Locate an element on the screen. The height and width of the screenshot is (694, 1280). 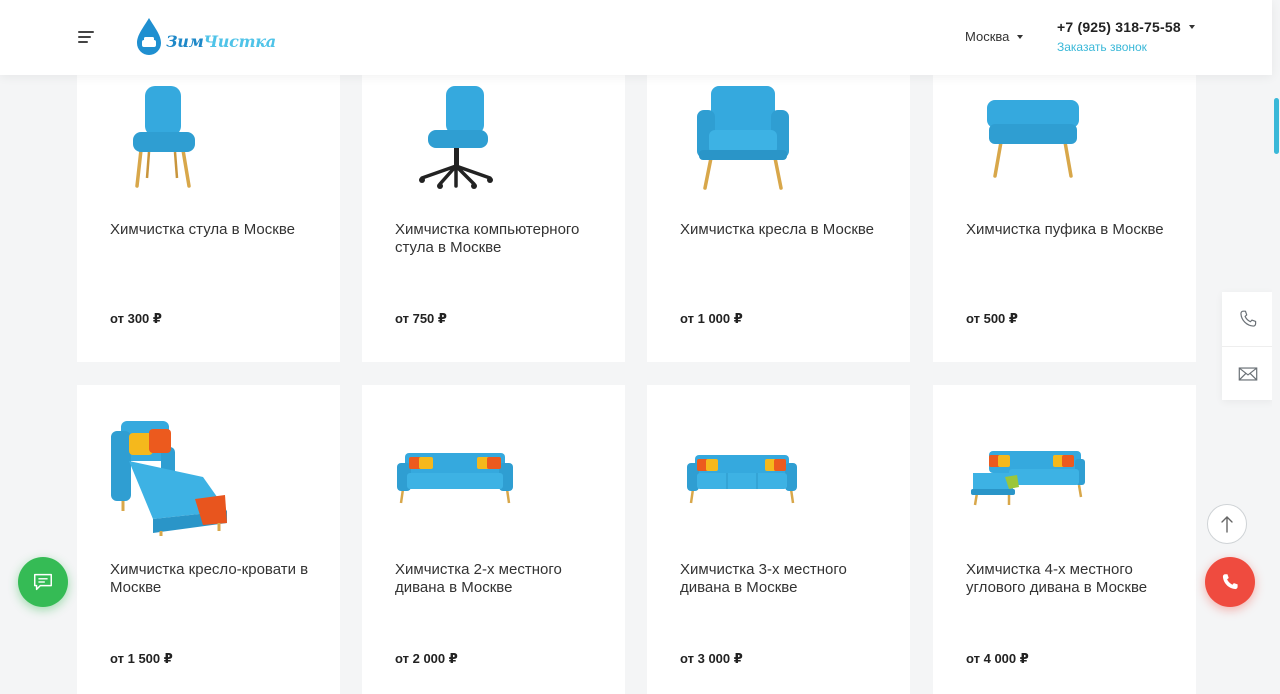
office-chair-icon is located at coordinates (456, 137).